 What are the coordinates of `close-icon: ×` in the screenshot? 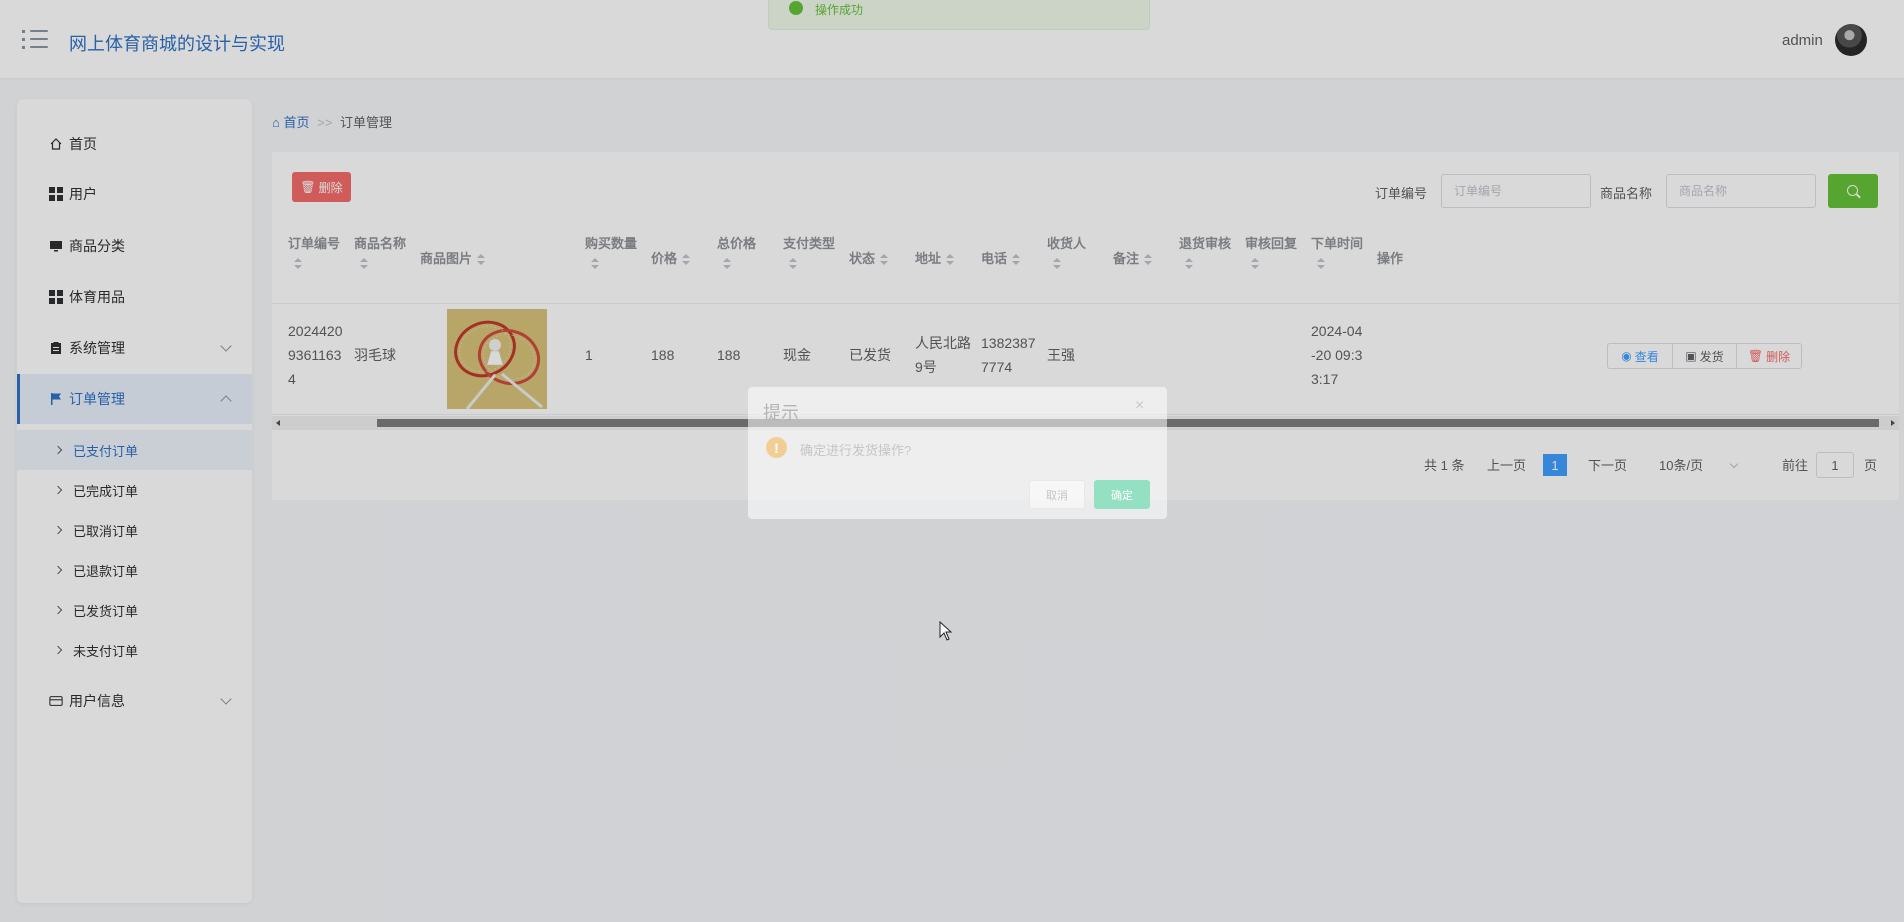 It's located at (1139, 406).